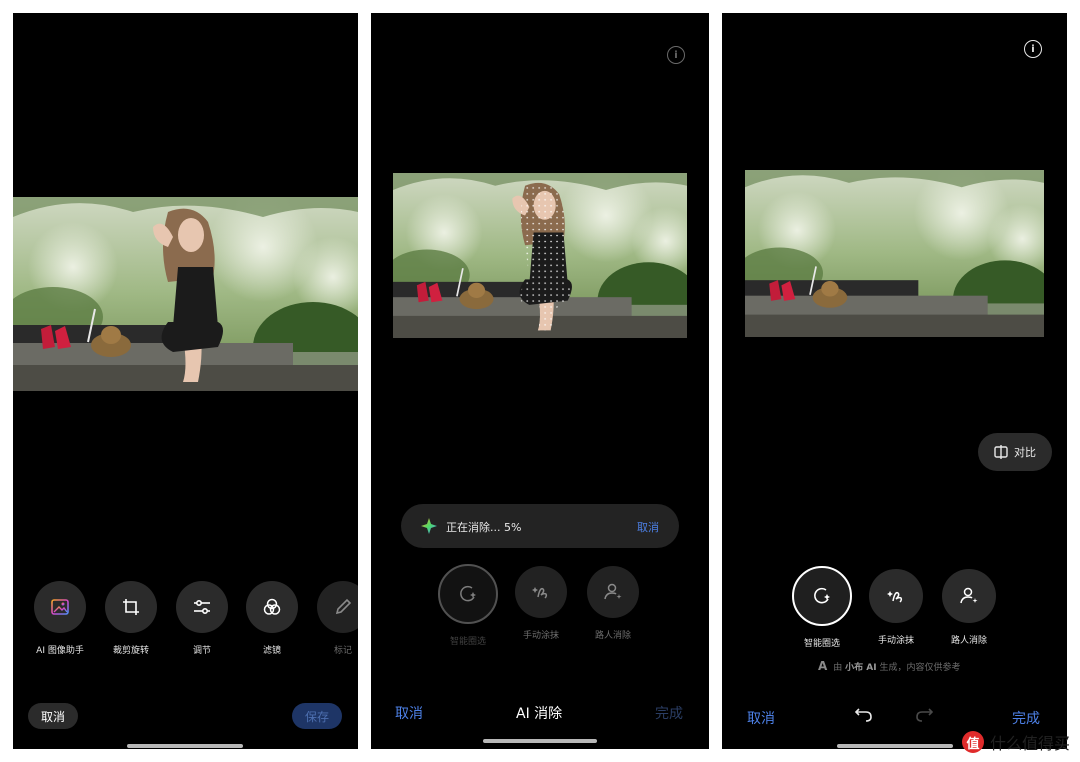 This screenshot has width=1080, height=762. What do you see at coordinates (337, 607) in the screenshot?
I see `markup-pen-icon` at bounding box center [337, 607].